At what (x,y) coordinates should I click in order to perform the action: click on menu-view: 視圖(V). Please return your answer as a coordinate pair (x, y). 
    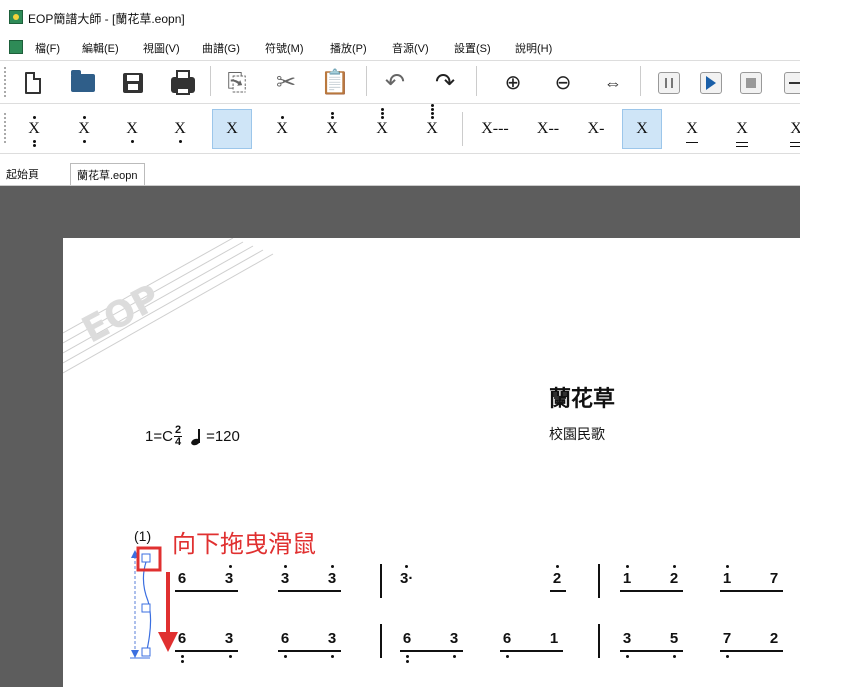
    Looking at the image, I should click on (161, 48).